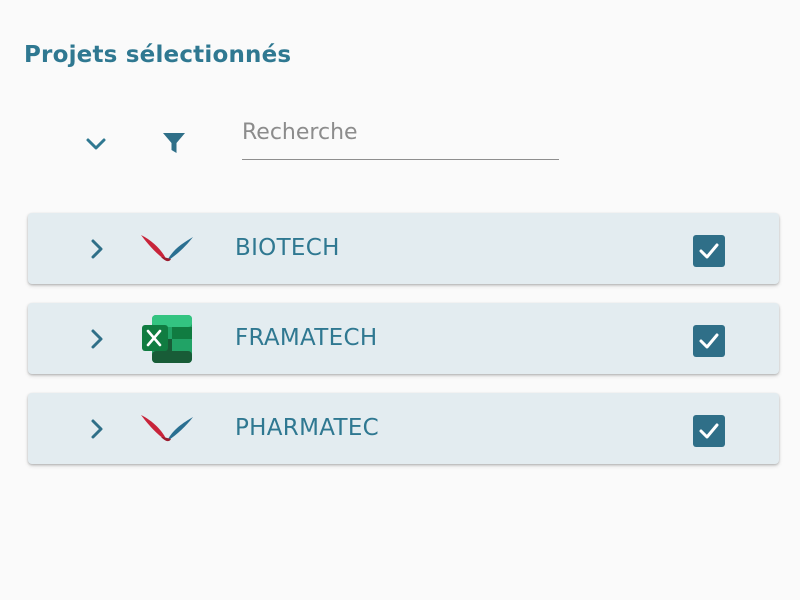 The height and width of the screenshot is (600, 800). I want to click on search-field, so click(400, 135).